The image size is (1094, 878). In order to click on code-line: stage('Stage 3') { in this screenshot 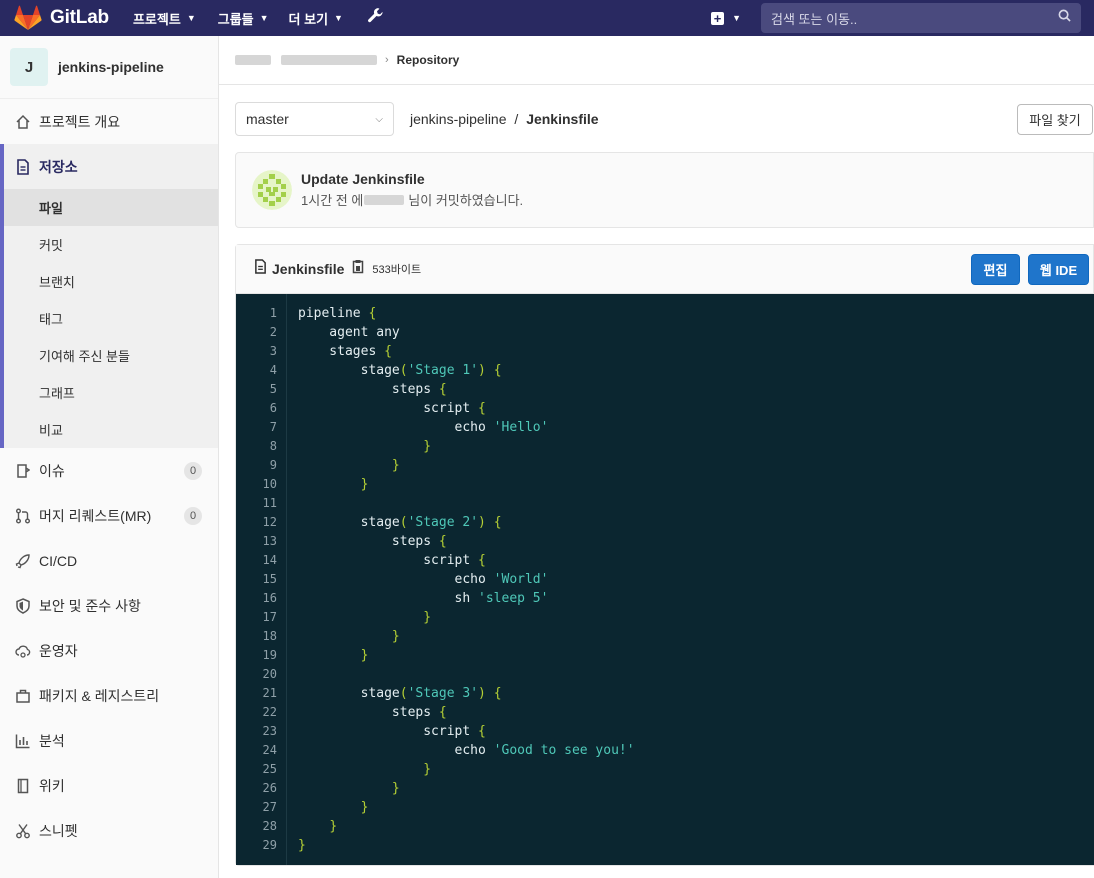, I will do `click(400, 693)`.